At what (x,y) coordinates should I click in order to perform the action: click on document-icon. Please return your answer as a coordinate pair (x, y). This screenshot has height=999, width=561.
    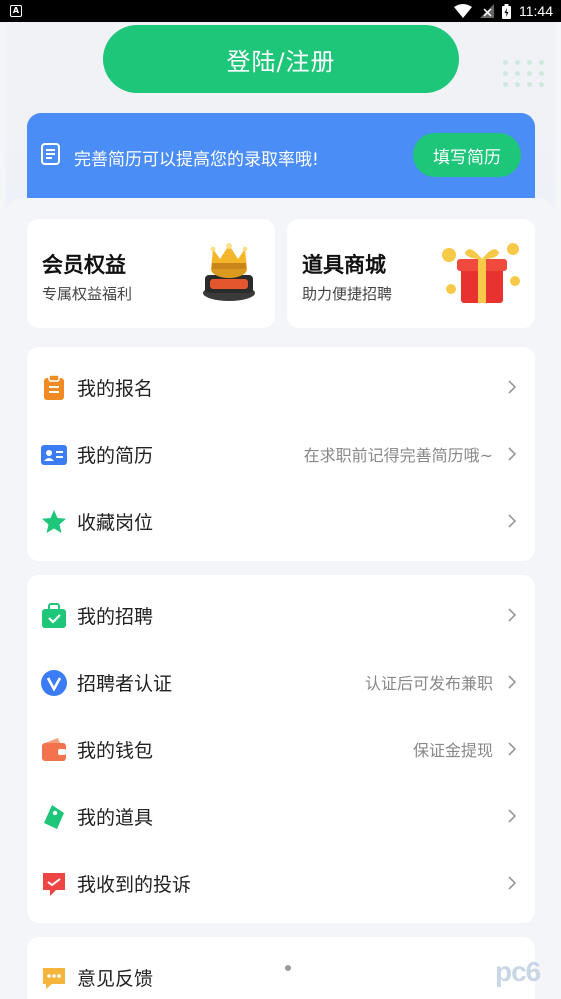
    Looking at the image, I should click on (50, 154).